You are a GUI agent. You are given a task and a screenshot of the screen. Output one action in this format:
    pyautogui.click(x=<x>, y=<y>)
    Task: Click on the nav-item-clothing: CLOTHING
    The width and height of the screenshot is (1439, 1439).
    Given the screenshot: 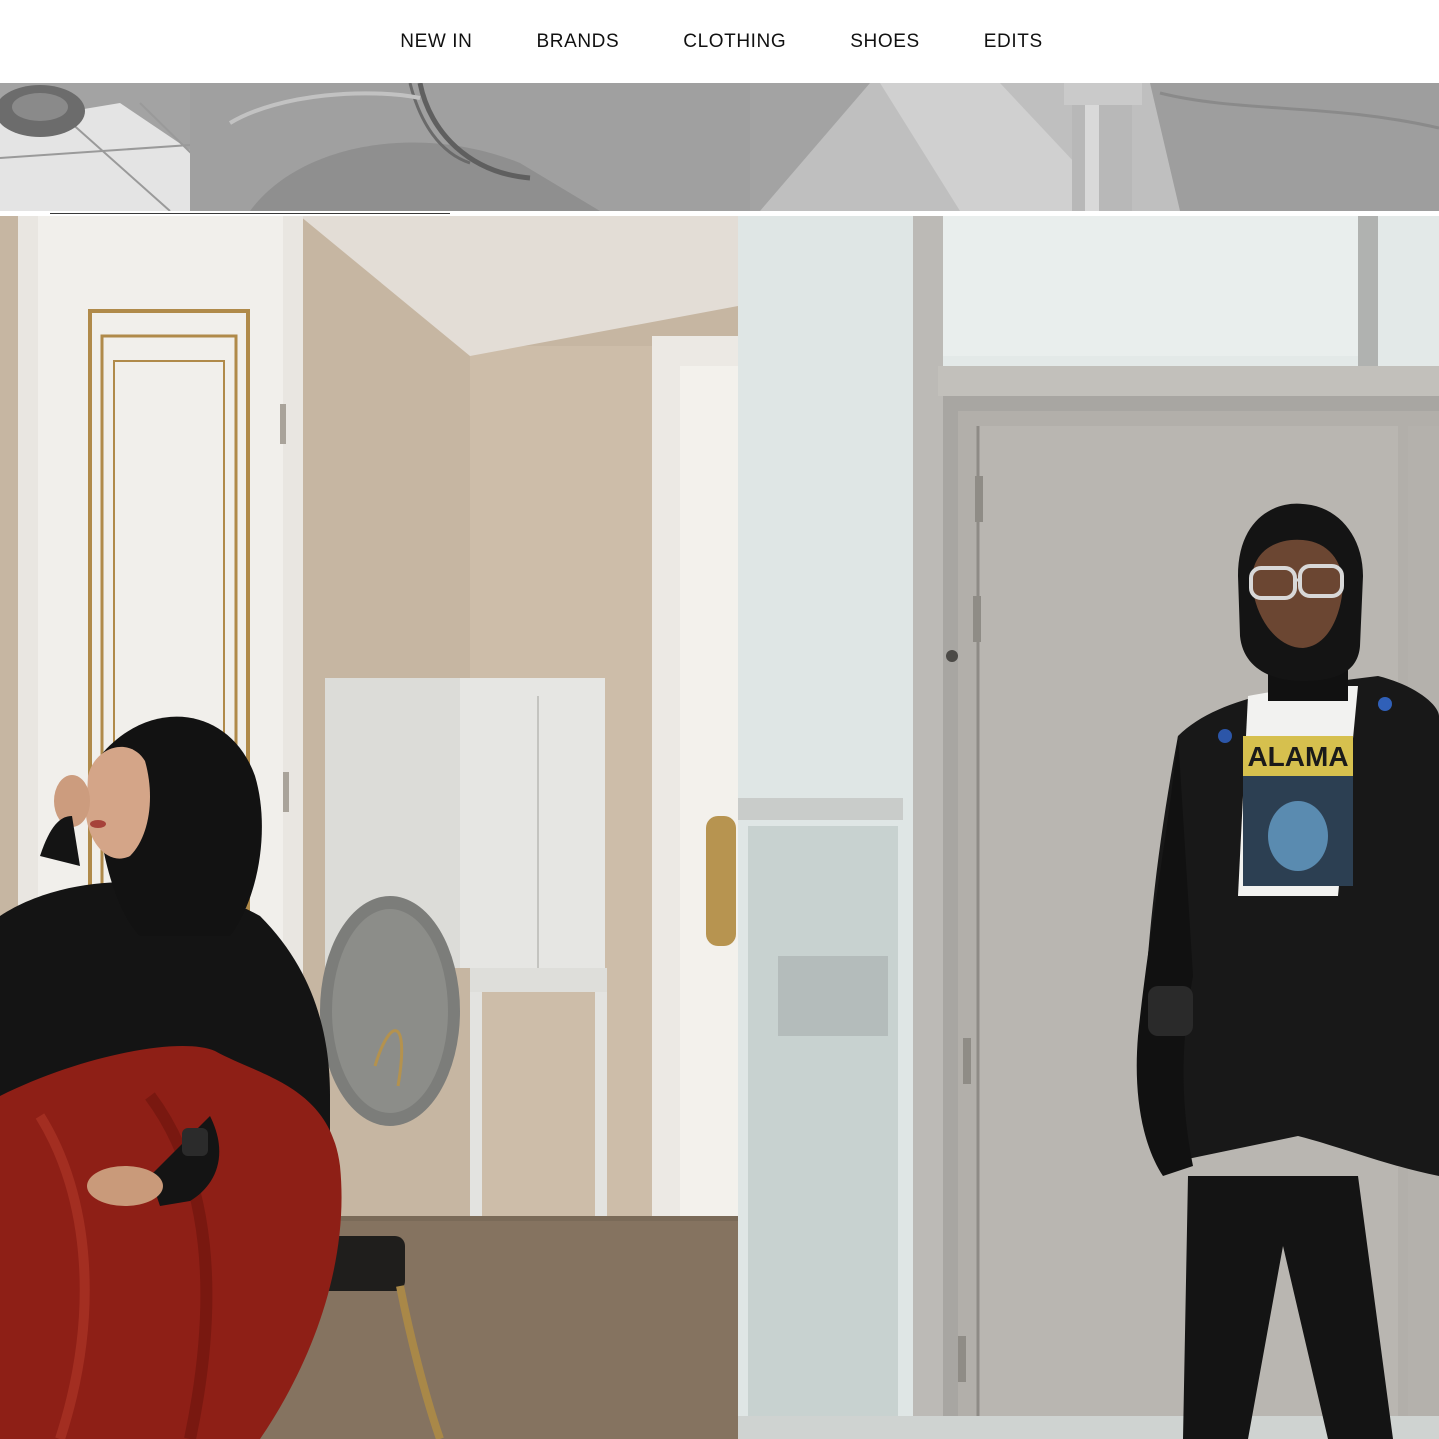 What is the action you would take?
    pyautogui.click(x=734, y=42)
    